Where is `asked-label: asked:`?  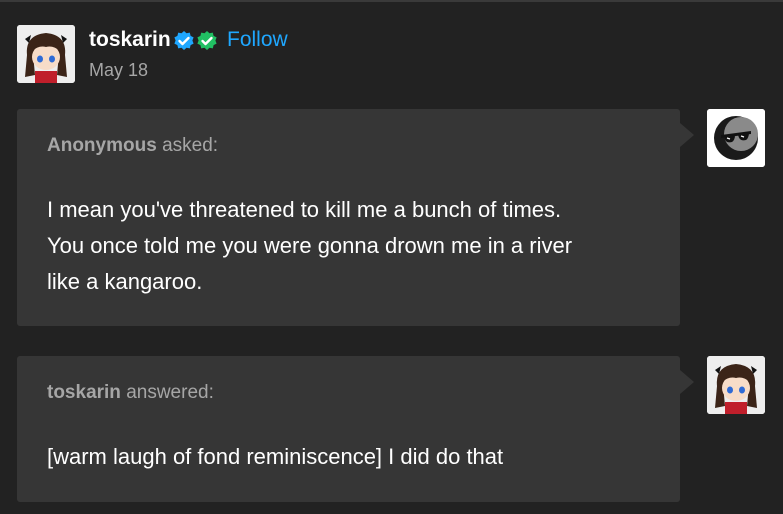 asked-label: asked: is located at coordinates (190, 145).